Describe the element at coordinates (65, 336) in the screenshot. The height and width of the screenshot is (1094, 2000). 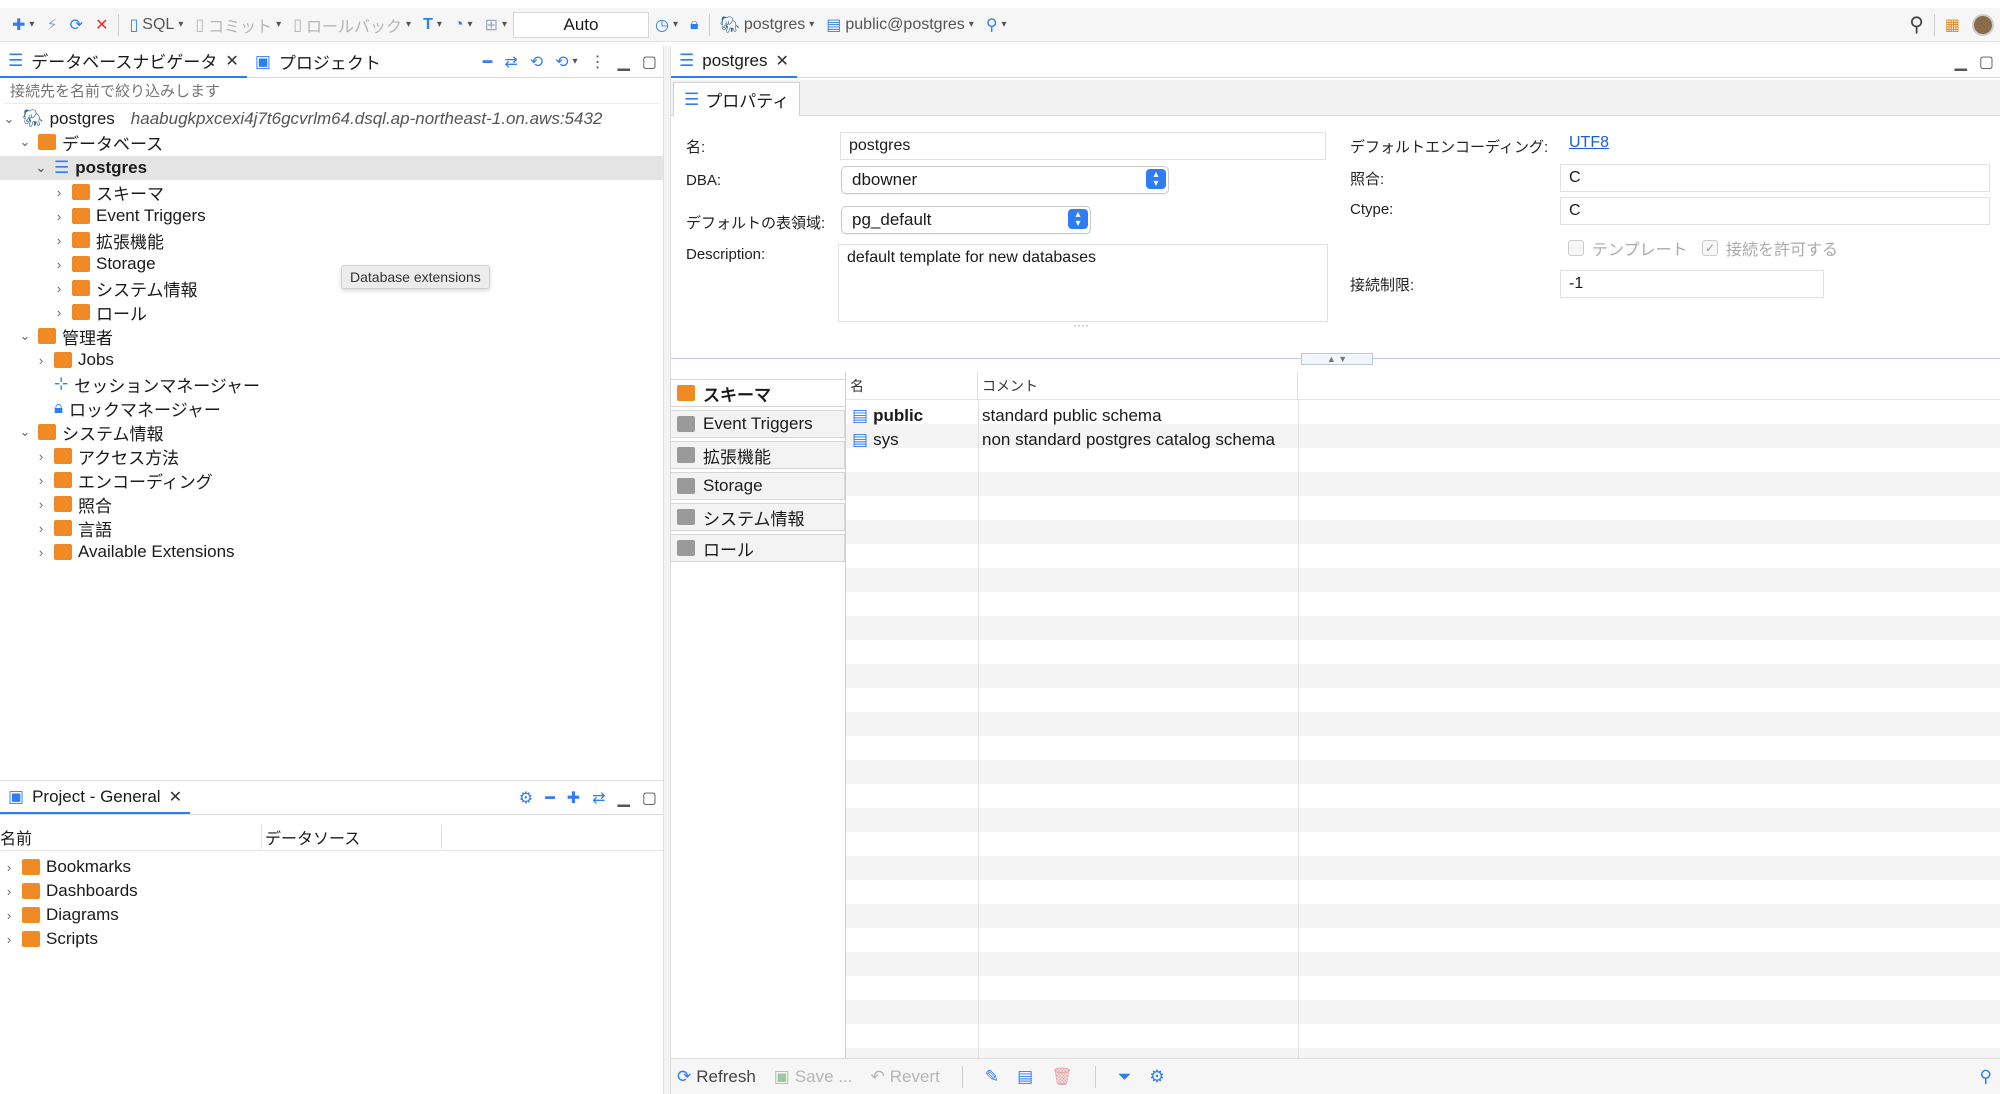
I see `tree-admin: ⌄ 管理者` at that location.